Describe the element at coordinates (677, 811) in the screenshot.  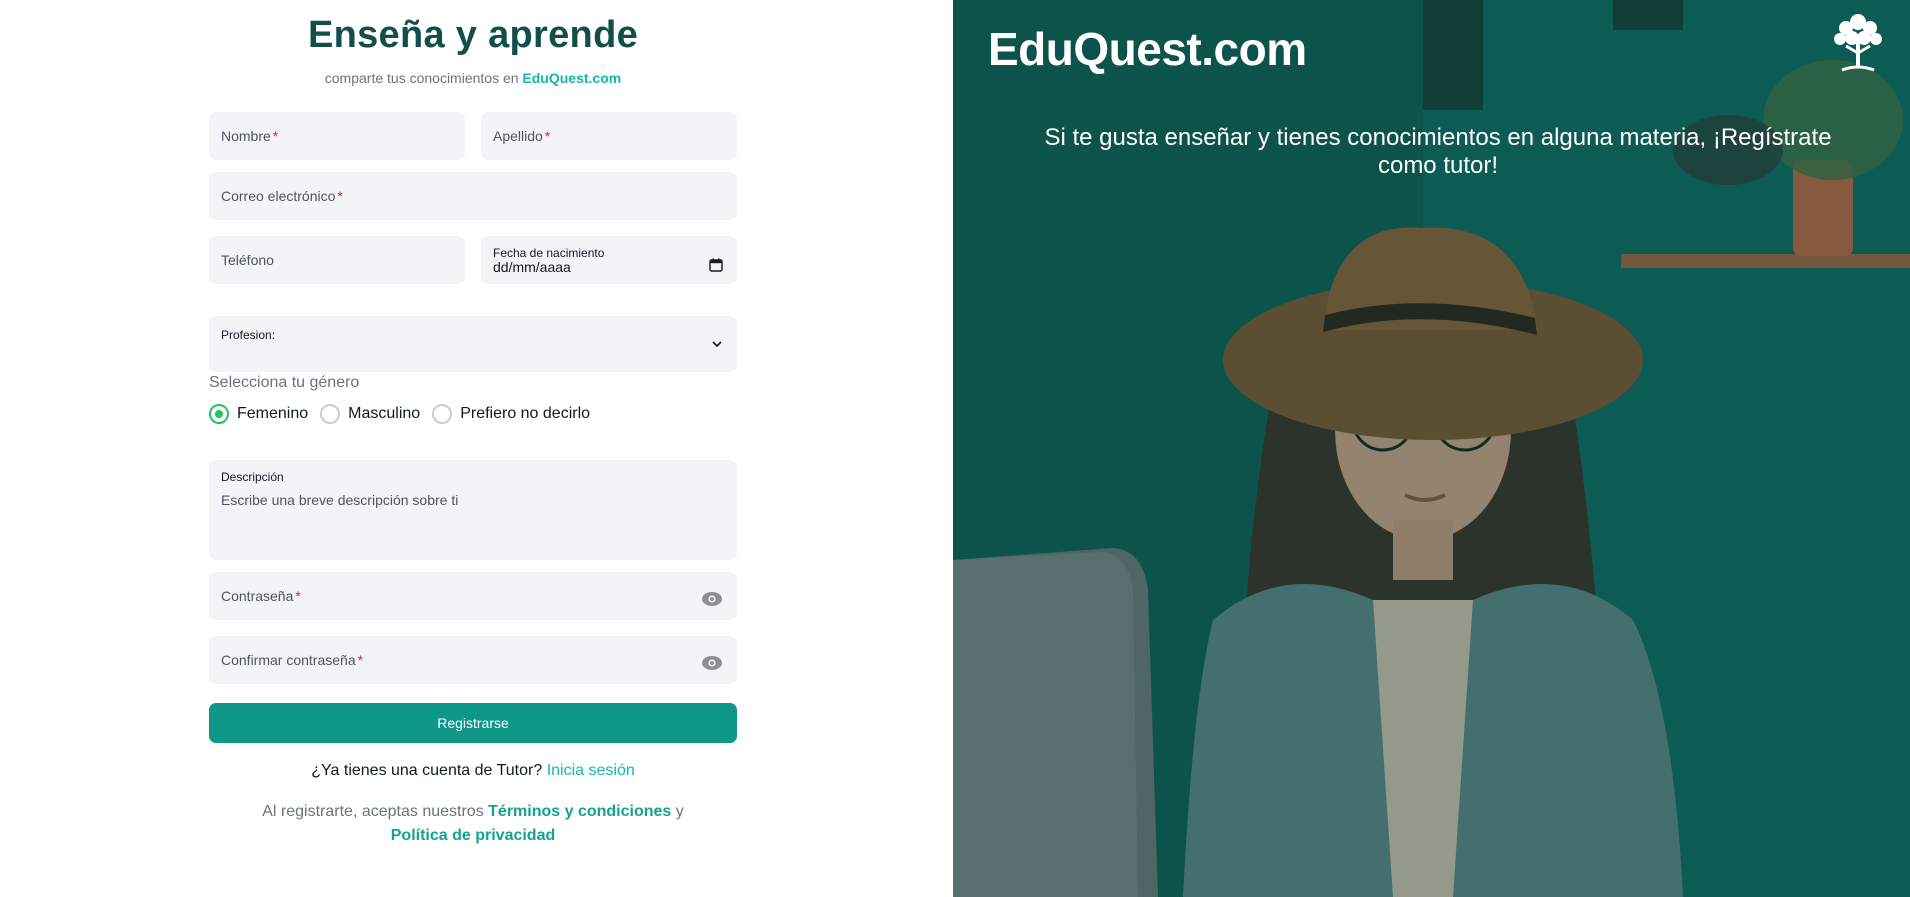
I see `terms-and: y` at that location.